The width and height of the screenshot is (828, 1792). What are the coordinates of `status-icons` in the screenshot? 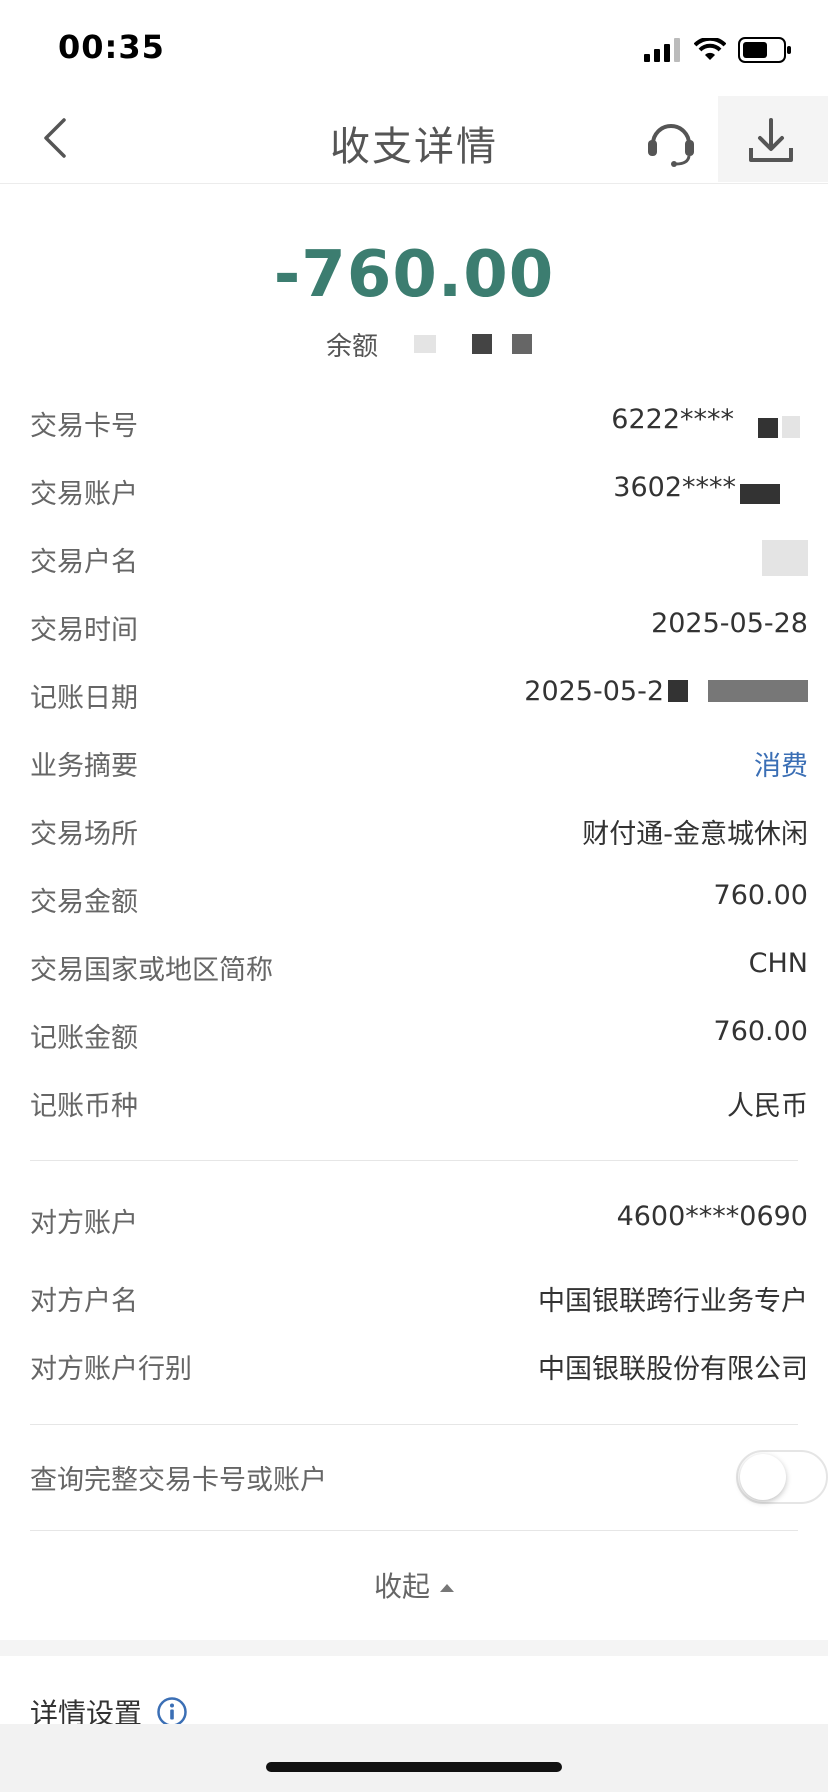 It's located at (718, 50).